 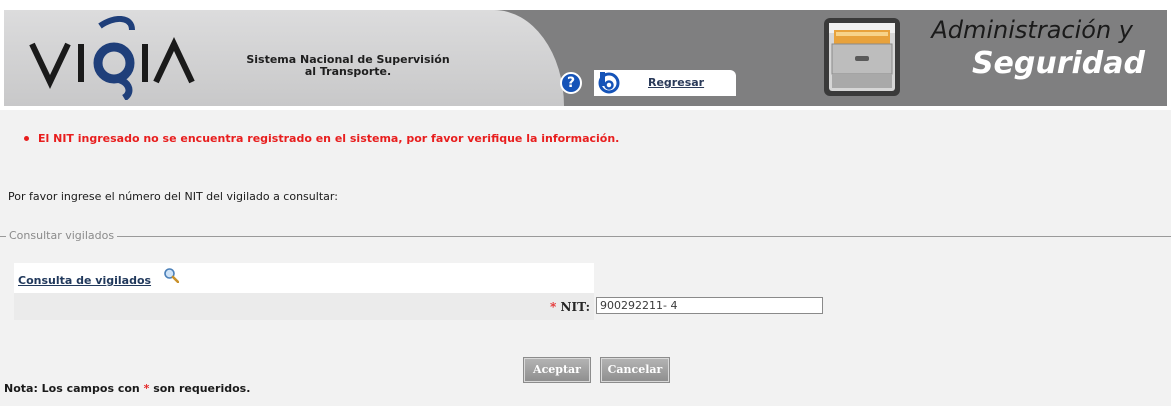 What do you see at coordinates (202, 388) in the screenshot?
I see `note-suffix: son requeridos.` at bounding box center [202, 388].